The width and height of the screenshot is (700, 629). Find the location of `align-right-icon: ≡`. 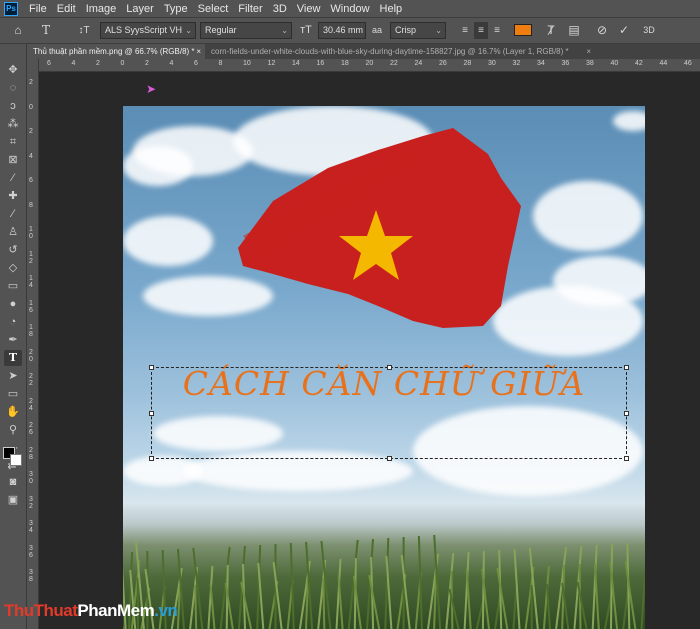

align-right-icon: ≡ is located at coordinates (497, 30).